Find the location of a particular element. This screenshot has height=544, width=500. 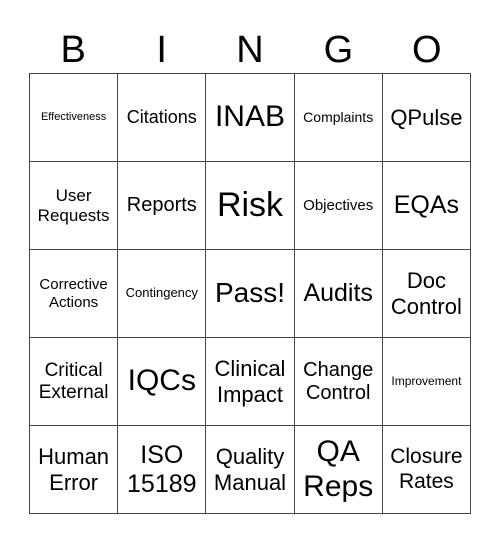

header-letter-n: N is located at coordinates (250, 50).